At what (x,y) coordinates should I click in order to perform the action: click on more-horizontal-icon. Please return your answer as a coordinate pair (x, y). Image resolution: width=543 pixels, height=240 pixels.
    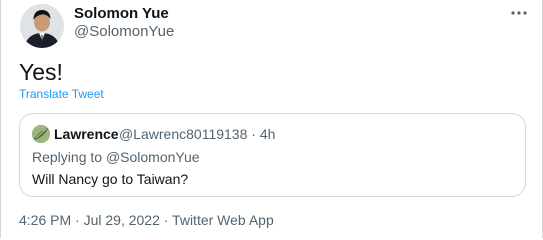
    Looking at the image, I should click on (519, 13).